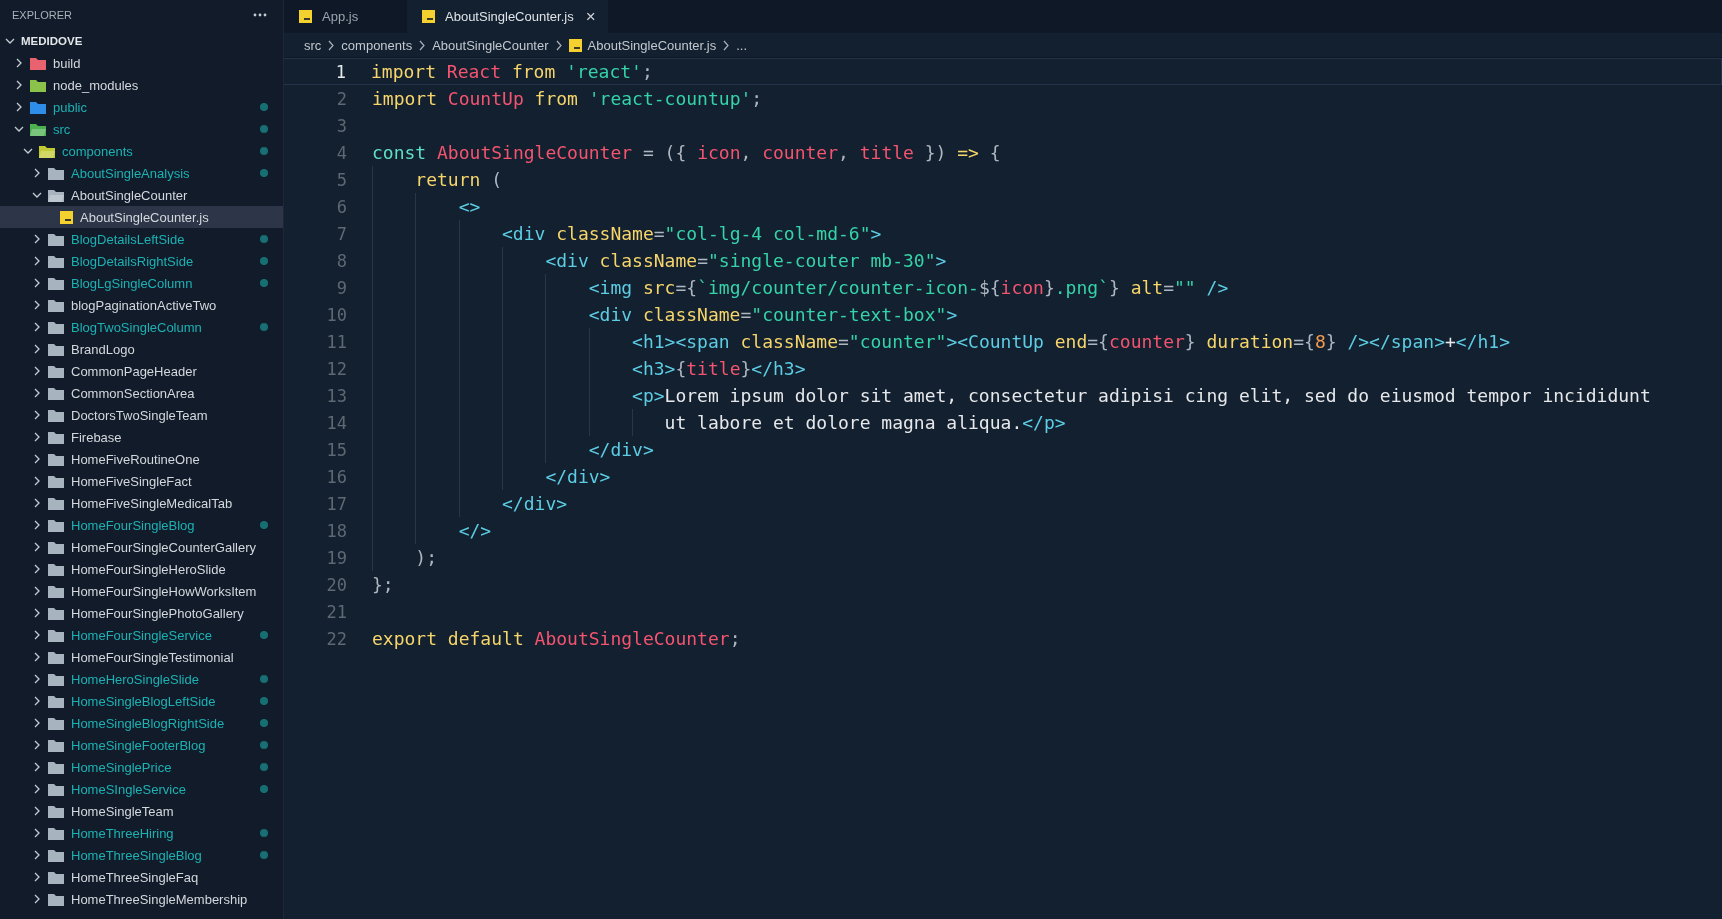 Image resolution: width=1722 pixels, height=919 pixels. I want to click on tree-item: AboutSingleCounter.js, so click(141, 217).